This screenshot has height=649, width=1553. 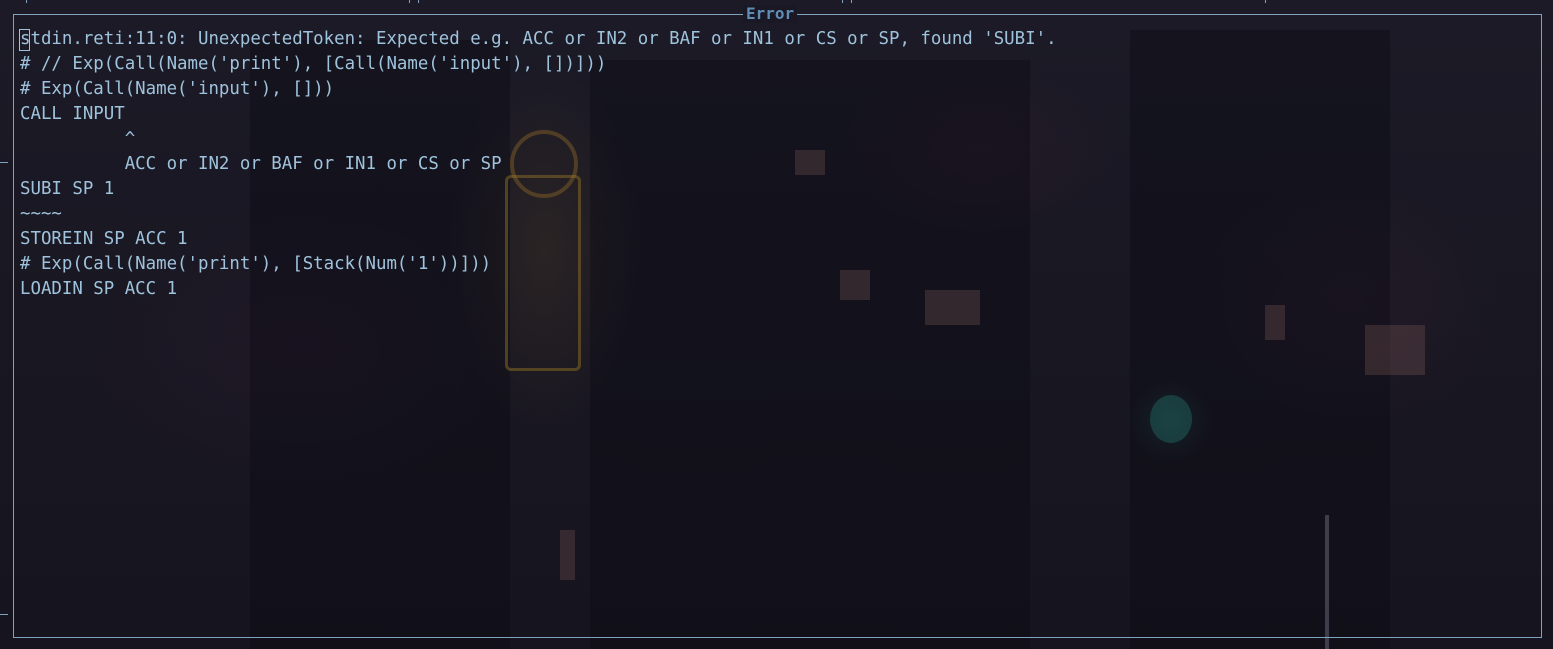 What do you see at coordinates (67, 189) in the screenshot?
I see `code-line: SUBI SP 1` at bounding box center [67, 189].